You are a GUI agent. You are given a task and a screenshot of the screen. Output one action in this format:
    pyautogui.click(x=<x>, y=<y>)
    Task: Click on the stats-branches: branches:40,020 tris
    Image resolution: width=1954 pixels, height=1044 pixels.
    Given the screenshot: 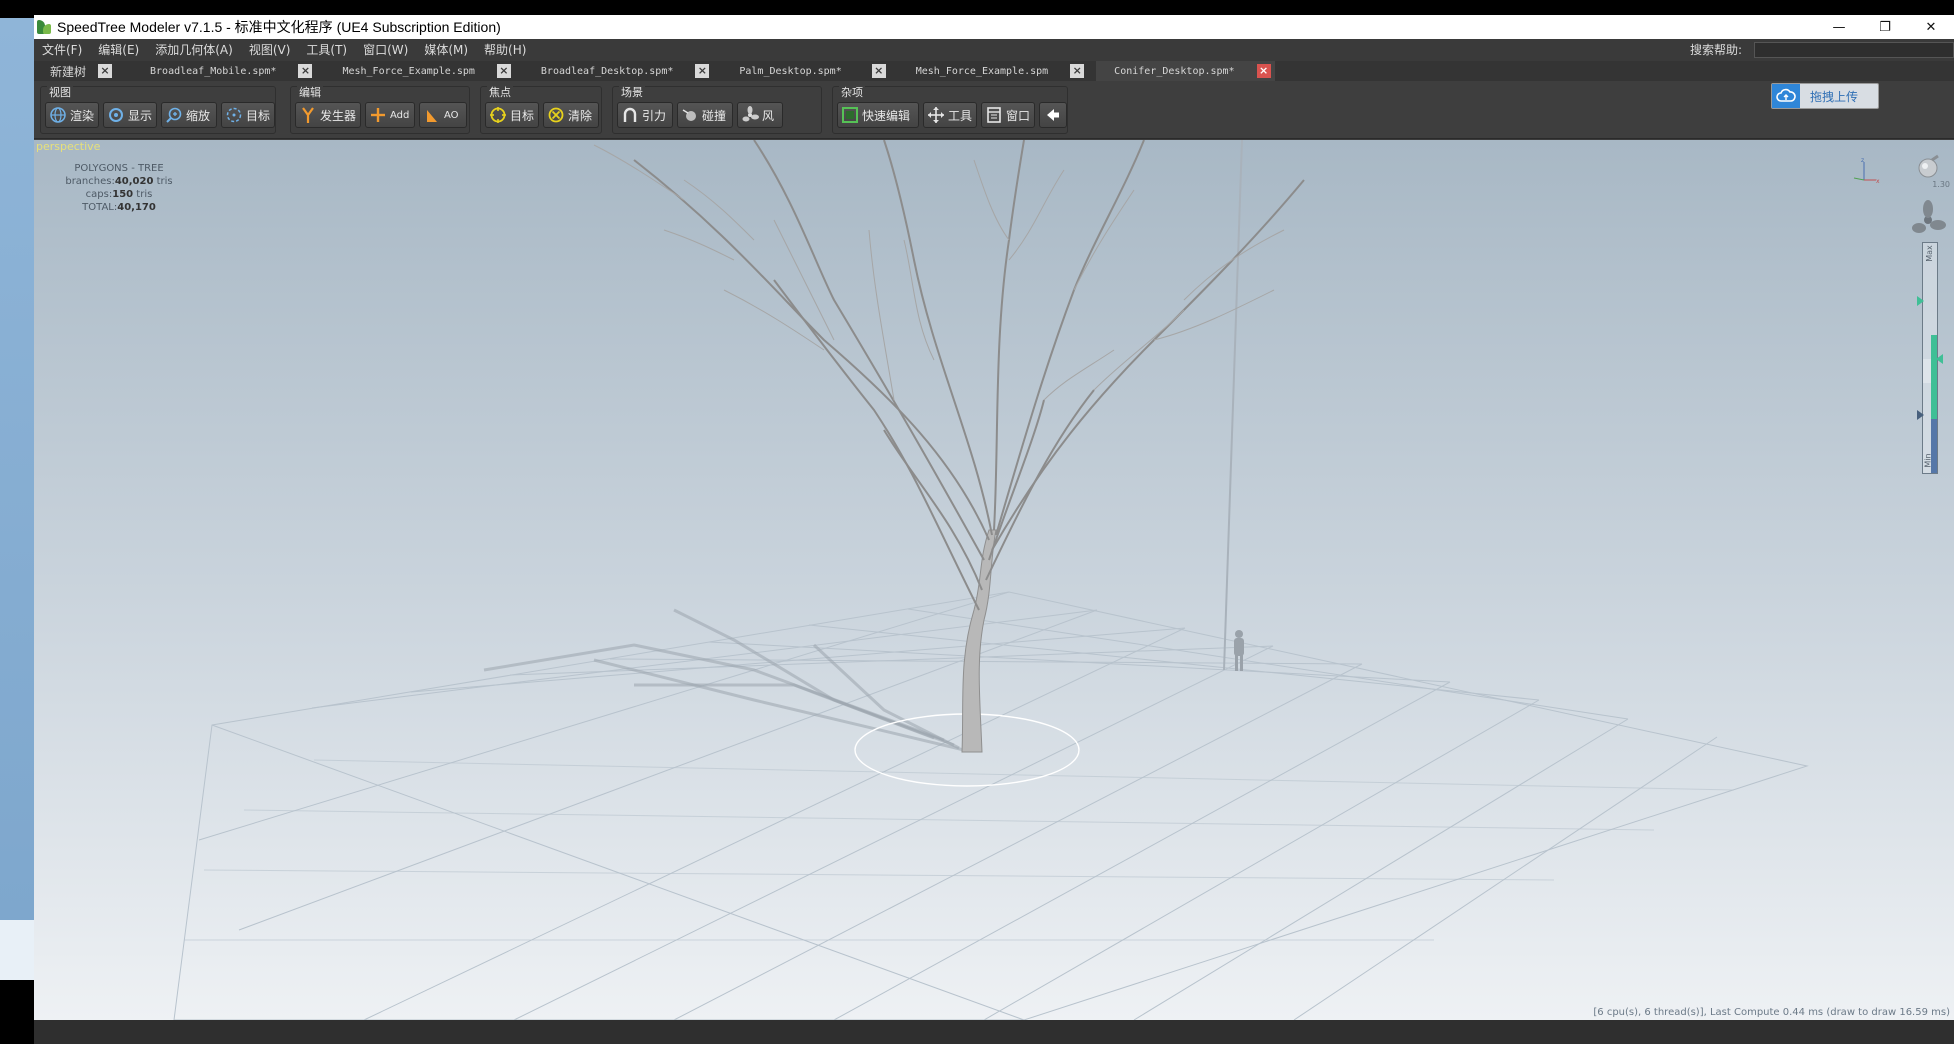 What is the action you would take?
    pyautogui.click(x=119, y=181)
    